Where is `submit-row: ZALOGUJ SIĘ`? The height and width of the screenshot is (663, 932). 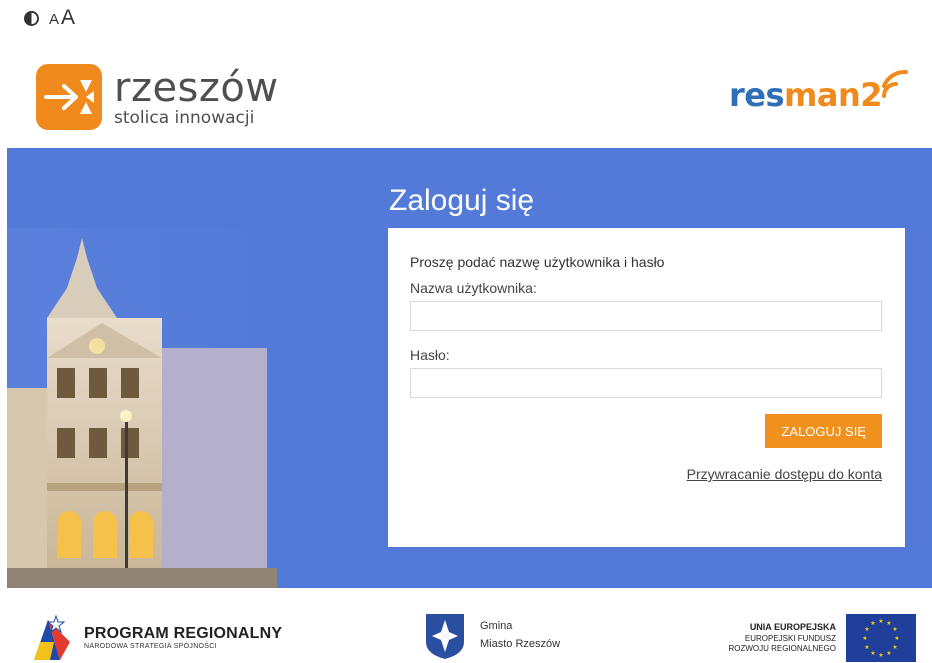
submit-row: ZALOGUJ SIĘ is located at coordinates (646, 431).